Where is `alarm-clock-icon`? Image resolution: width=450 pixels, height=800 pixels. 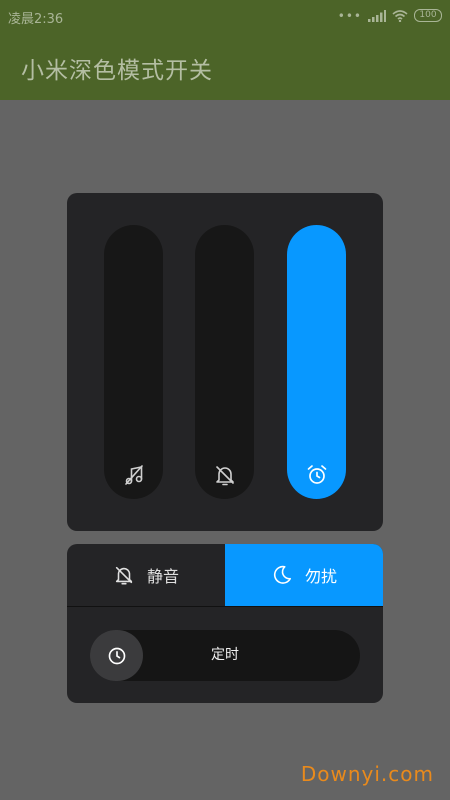 alarm-clock-icon is located at coordinates (316, 474).